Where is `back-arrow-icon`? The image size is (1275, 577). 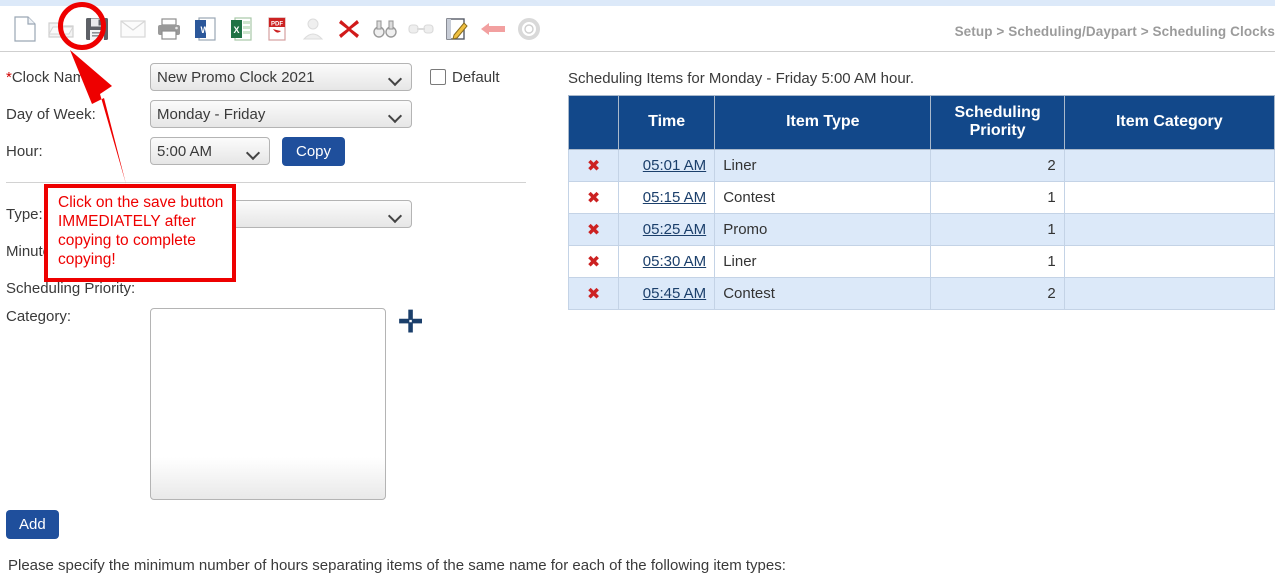 back-arrow-icon is located at coordinates (493, 29).